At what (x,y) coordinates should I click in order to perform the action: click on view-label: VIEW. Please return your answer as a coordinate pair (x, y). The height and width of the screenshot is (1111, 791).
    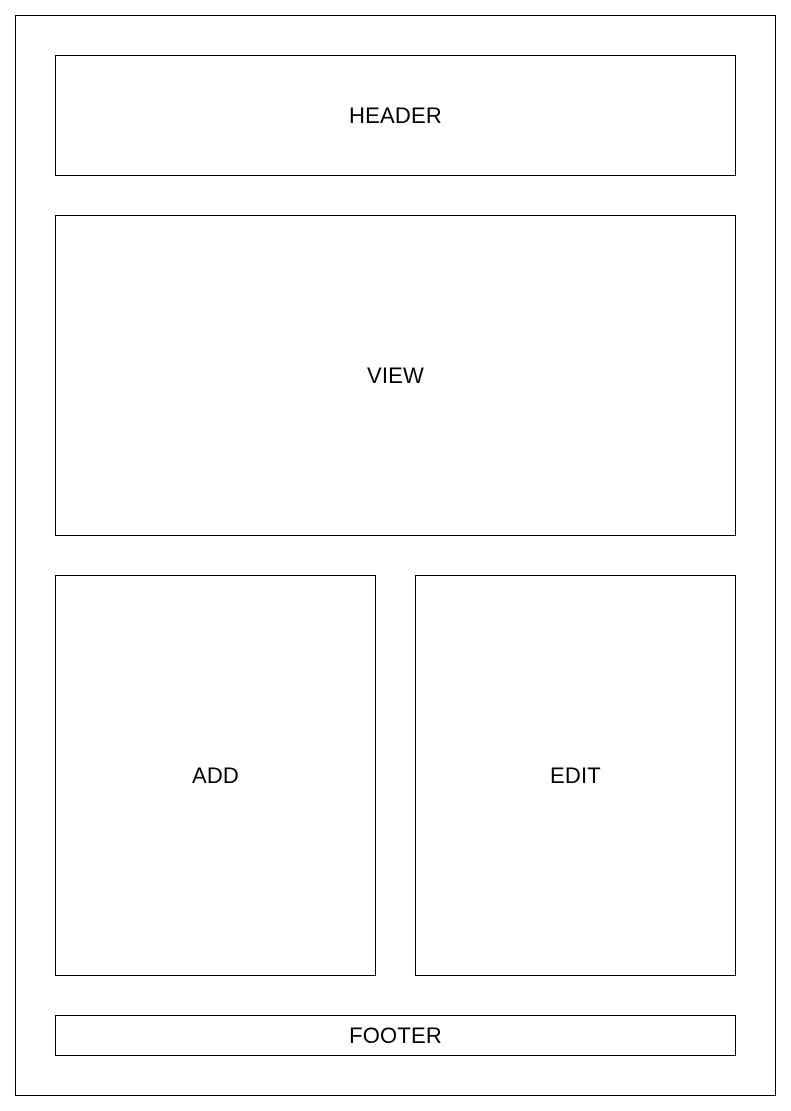
    Looking at the image, I should click on (395, 375).